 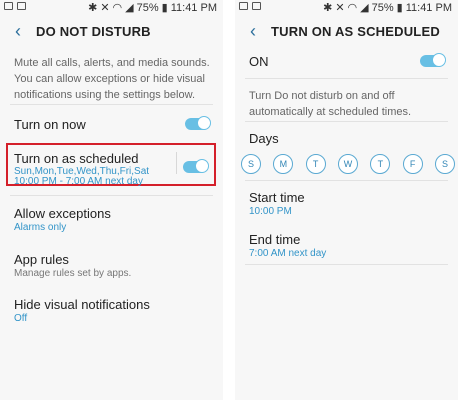 I want to click on allow-exceptions-label: Allow exceptions, so click(x=62, y=213).